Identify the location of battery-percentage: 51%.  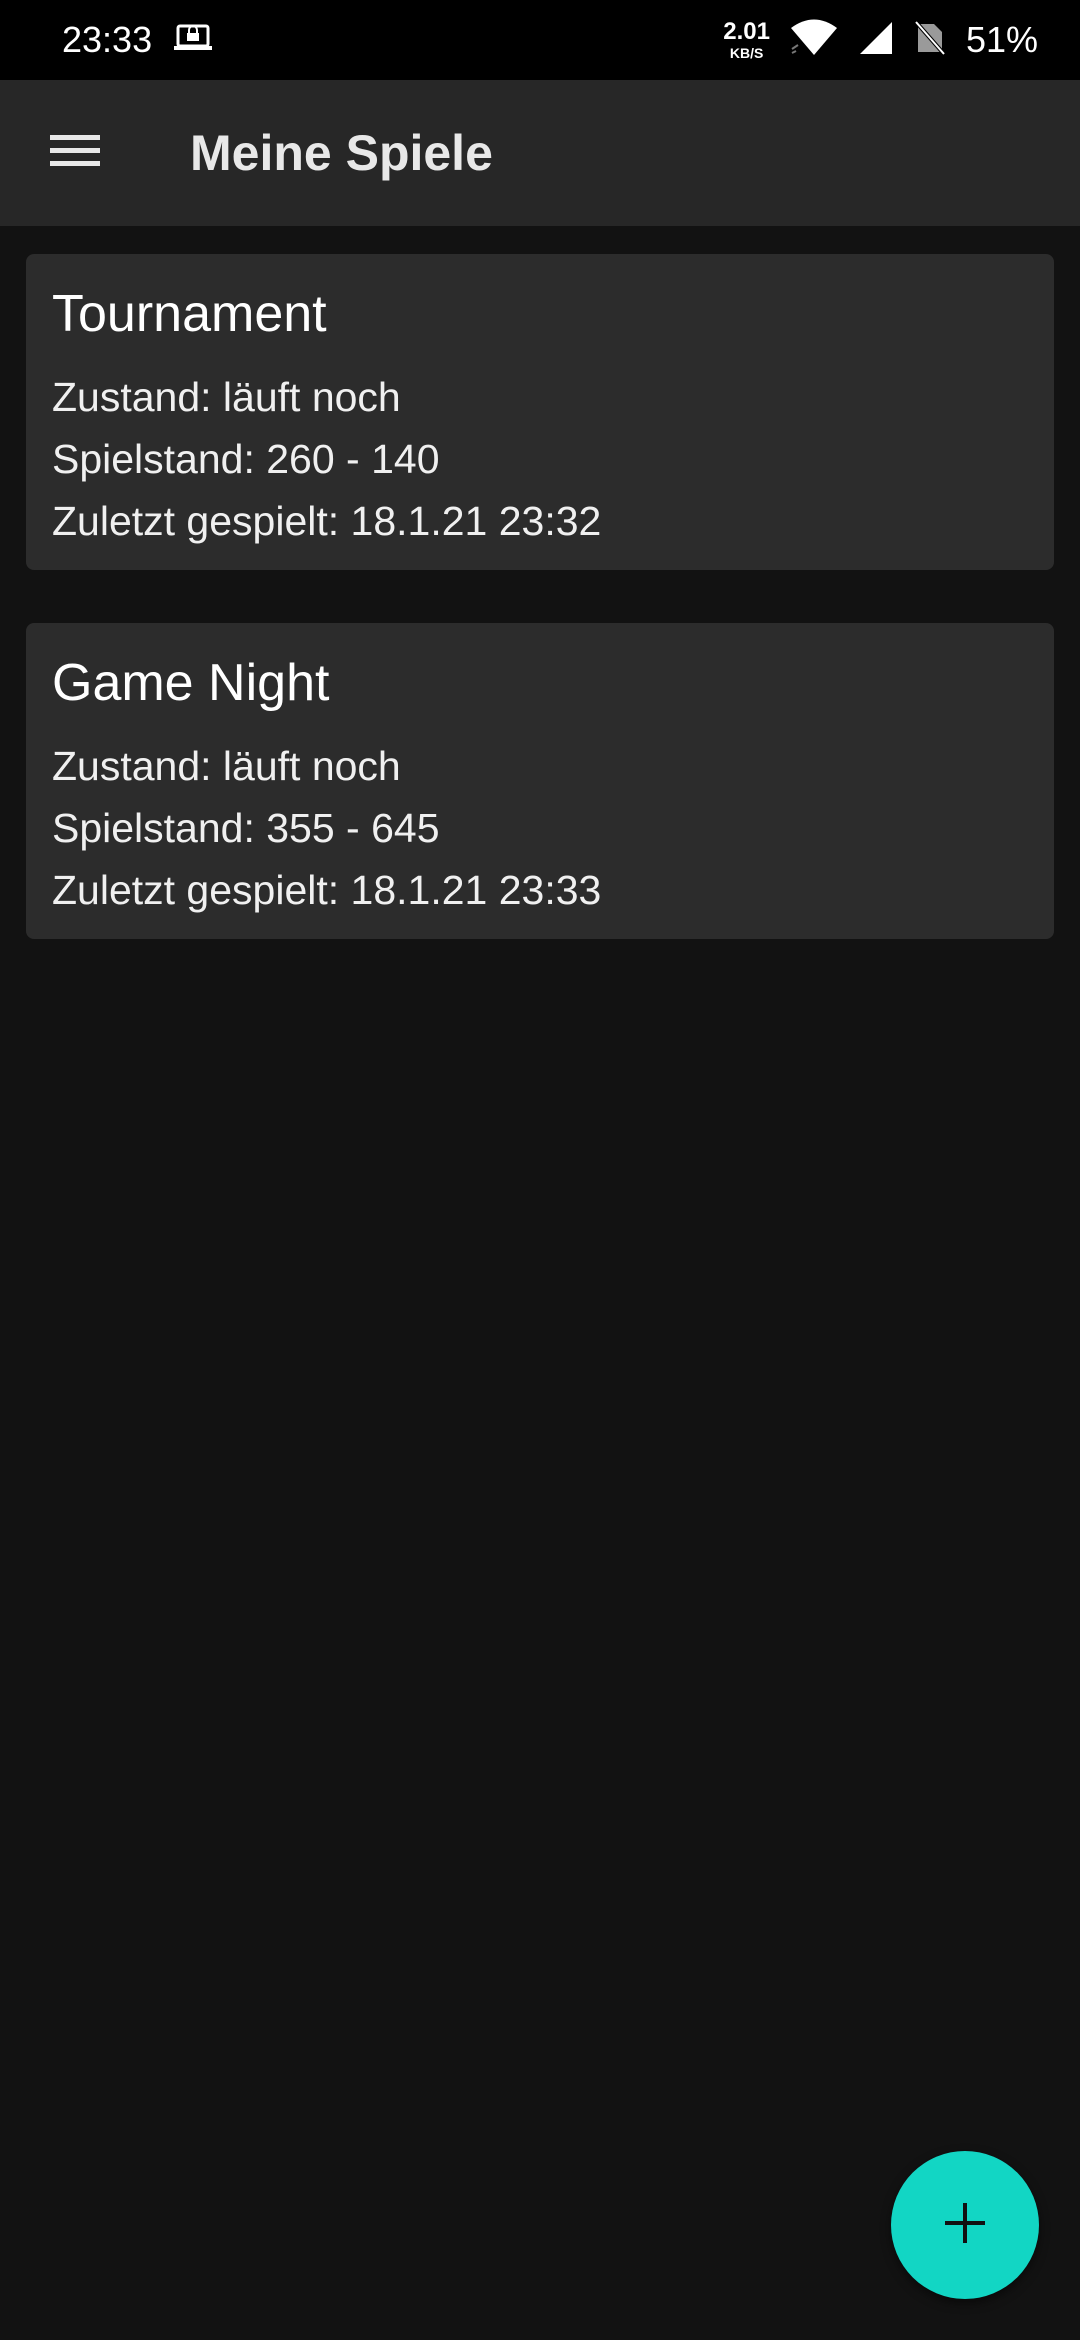
(1001, 39).